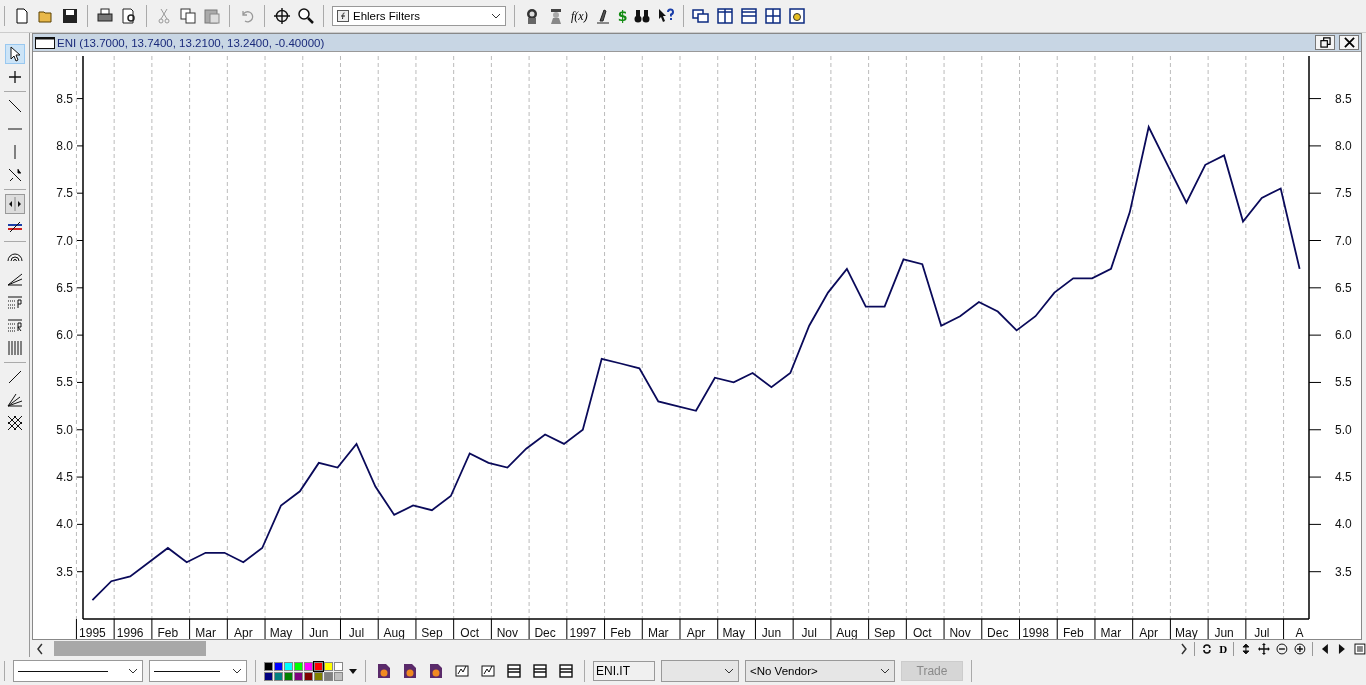  Describe the element at coordinates (820, 671) in the screenshot. I see `vendor-dropdown: <No Vendor>` at that location.